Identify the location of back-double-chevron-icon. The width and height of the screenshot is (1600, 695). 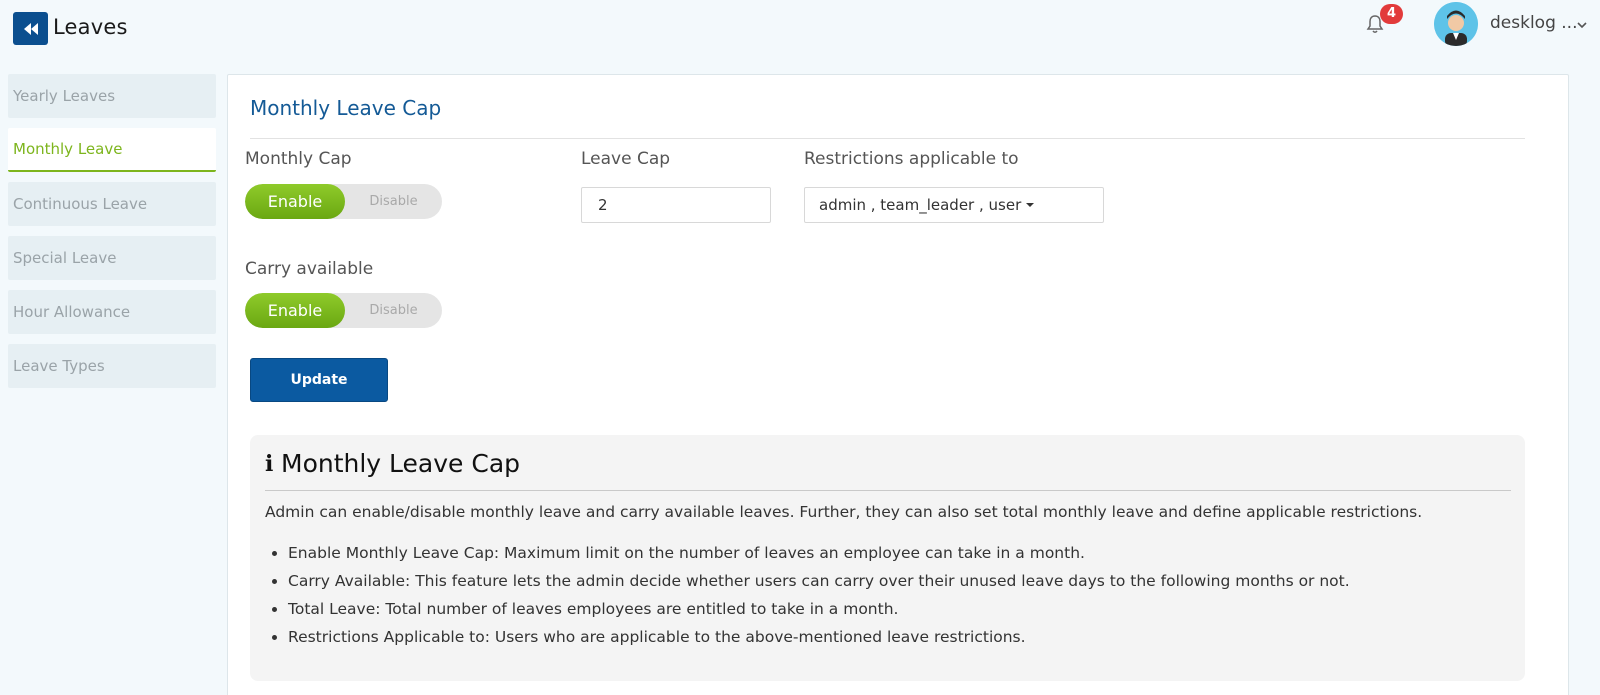
(30, 28).